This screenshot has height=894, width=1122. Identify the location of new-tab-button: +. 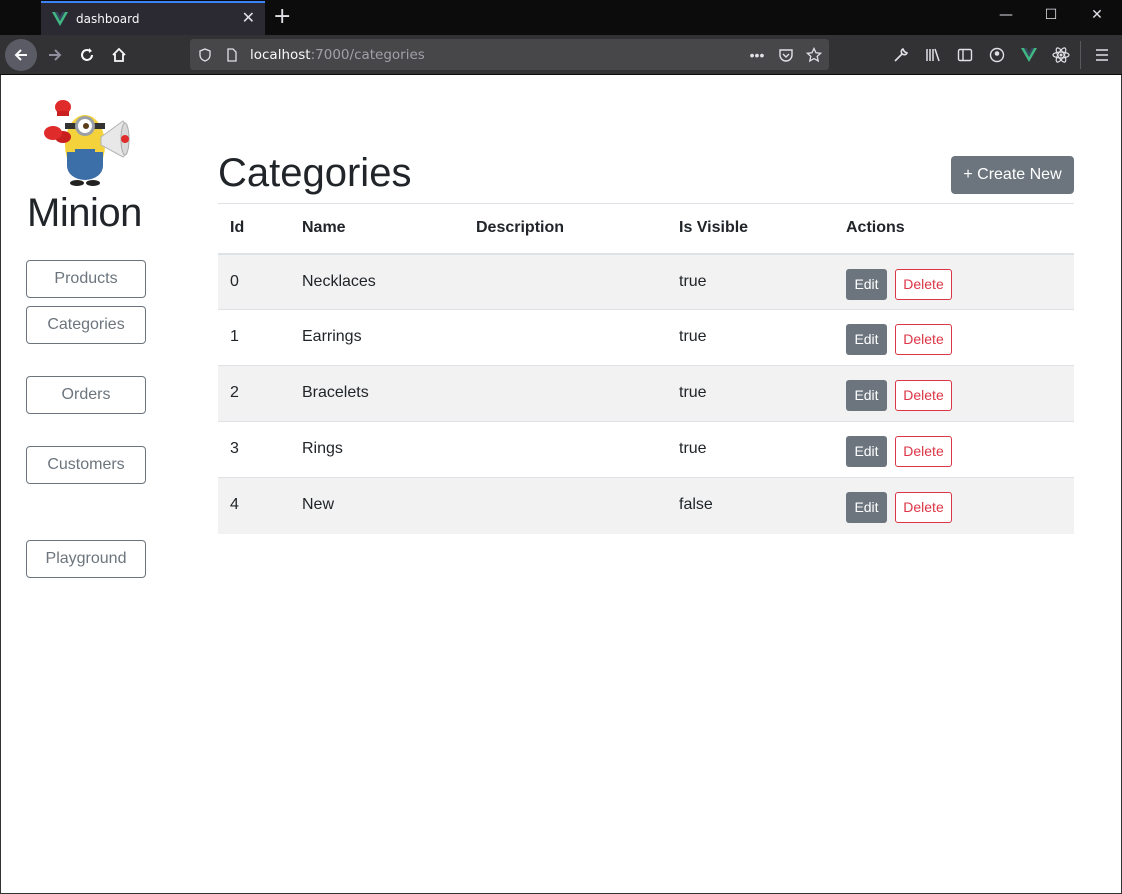
(282, 17).